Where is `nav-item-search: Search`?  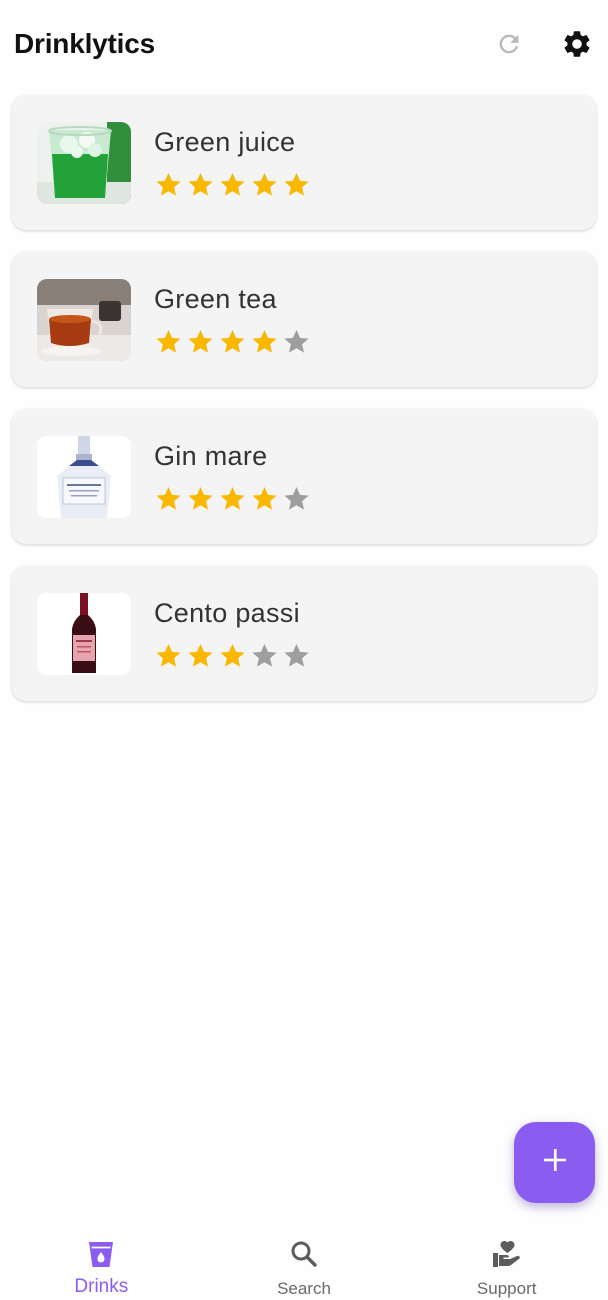
nav-item-search: Search is located at coordinates (304, 1262).